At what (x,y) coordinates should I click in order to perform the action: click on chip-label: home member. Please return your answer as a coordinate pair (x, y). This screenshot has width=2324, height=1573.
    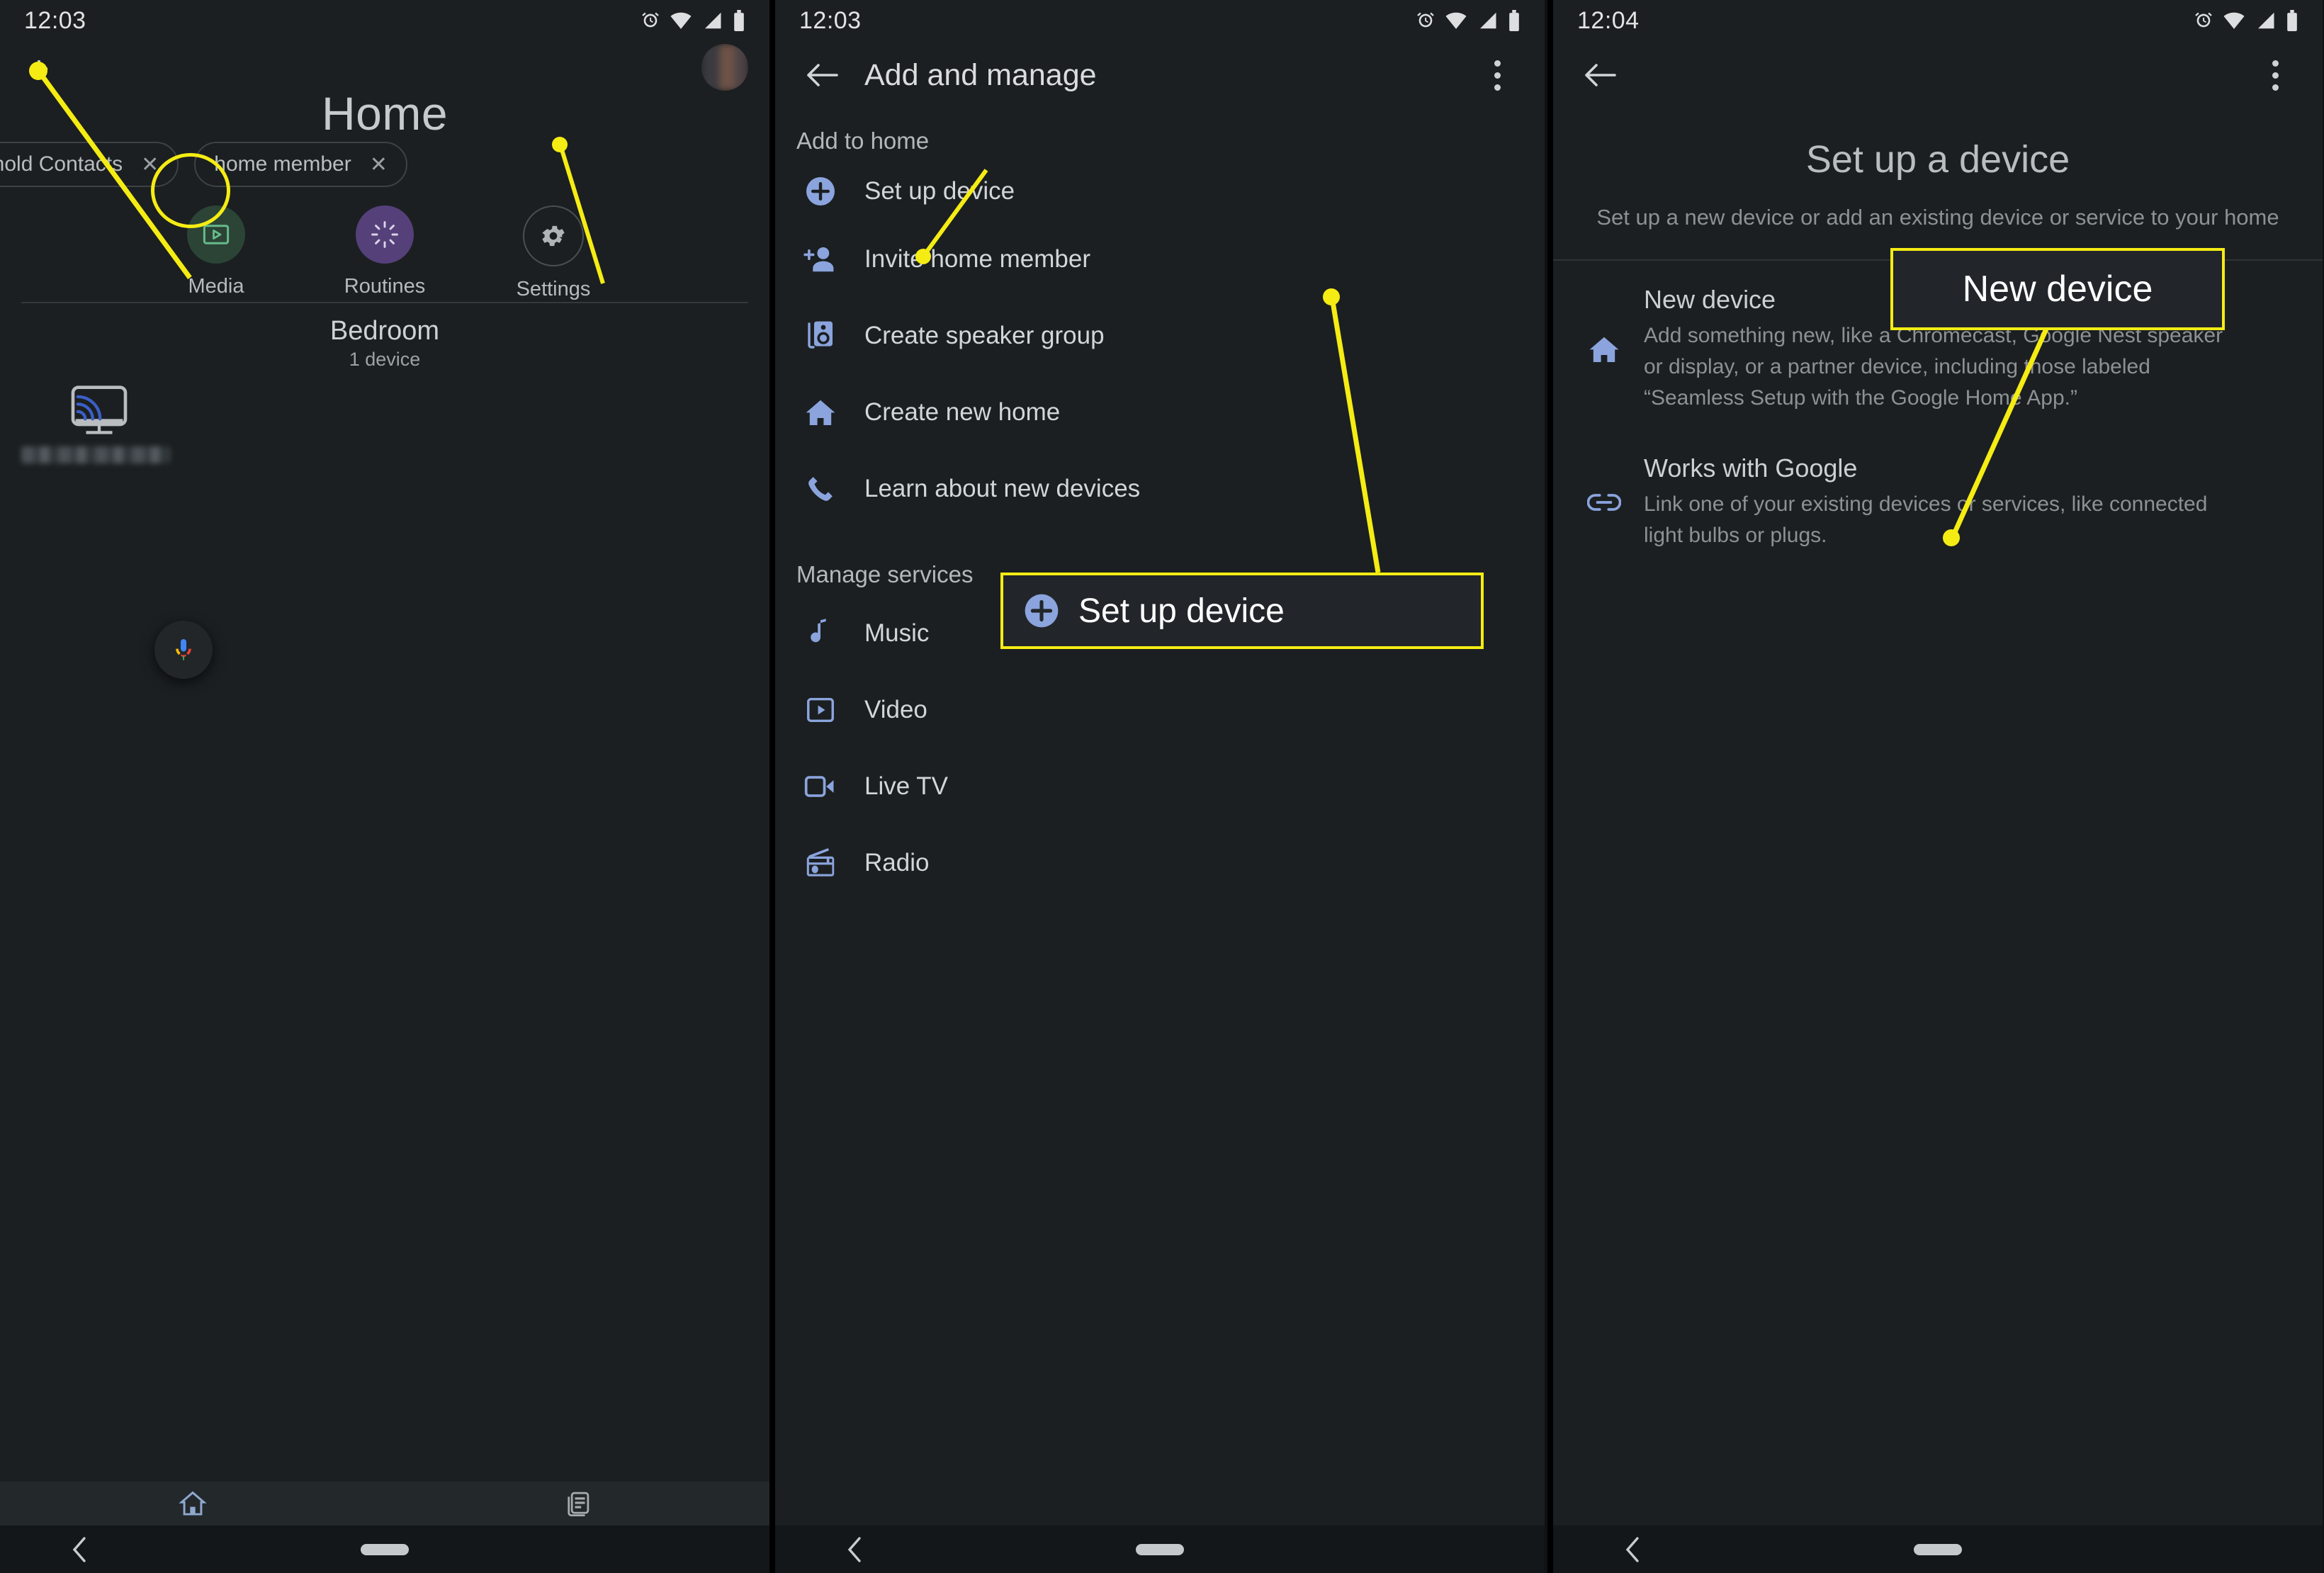
    Looking at the image, I should click on (282, 164).